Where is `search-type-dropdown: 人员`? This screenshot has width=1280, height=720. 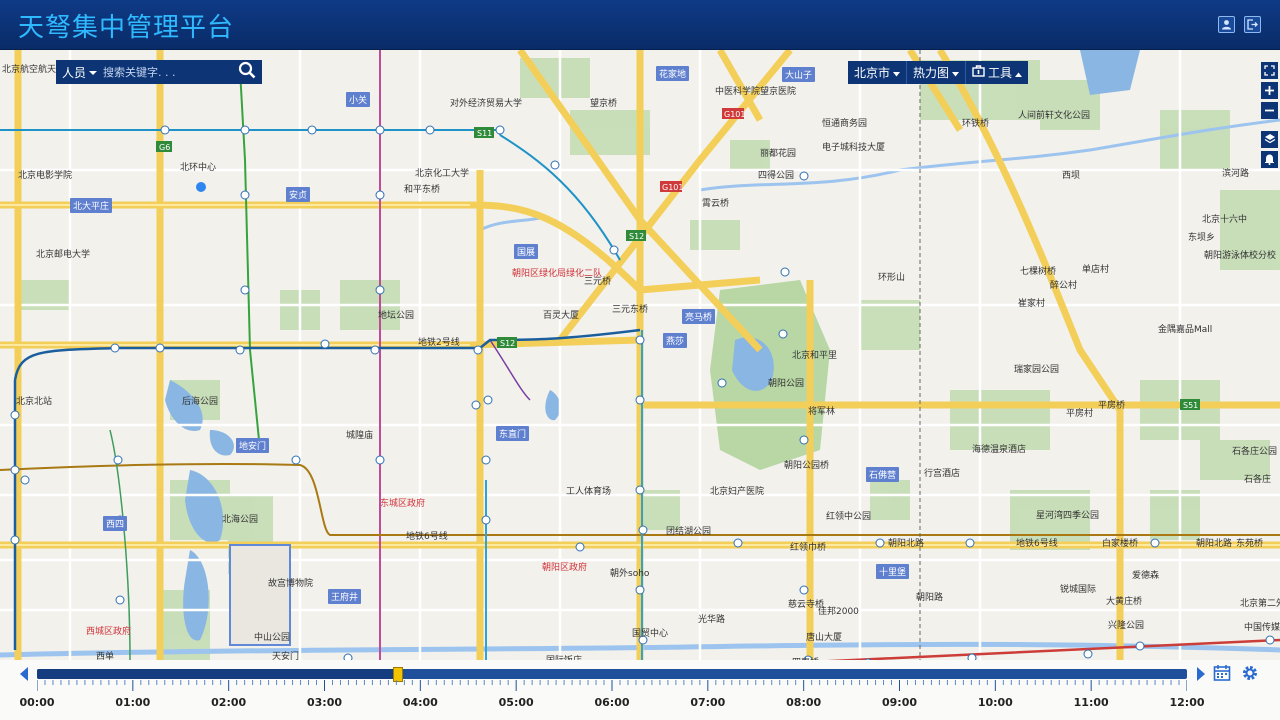
search-type-dropdown: 人员 is located at coordinates (79, 72).